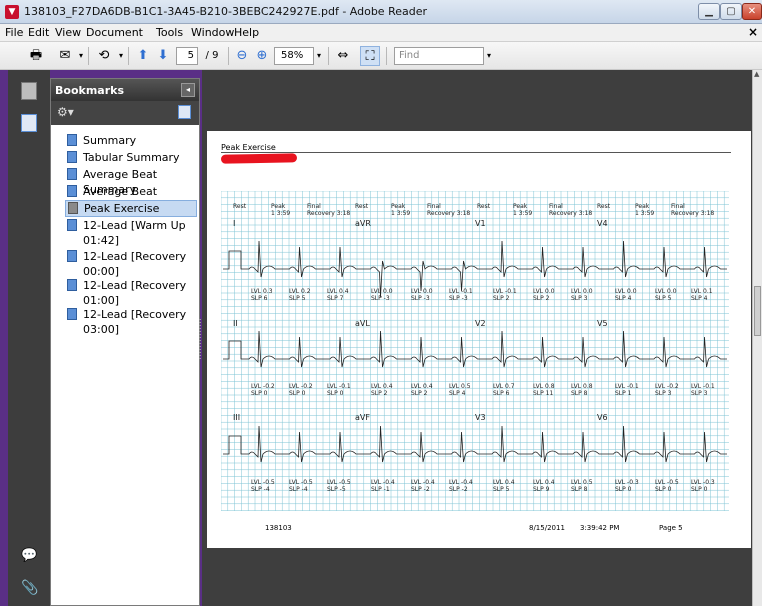 The width and height of the screenshot is (762, 606). I want to click on find-dropdown-icon: ▾, so click(489, 56).